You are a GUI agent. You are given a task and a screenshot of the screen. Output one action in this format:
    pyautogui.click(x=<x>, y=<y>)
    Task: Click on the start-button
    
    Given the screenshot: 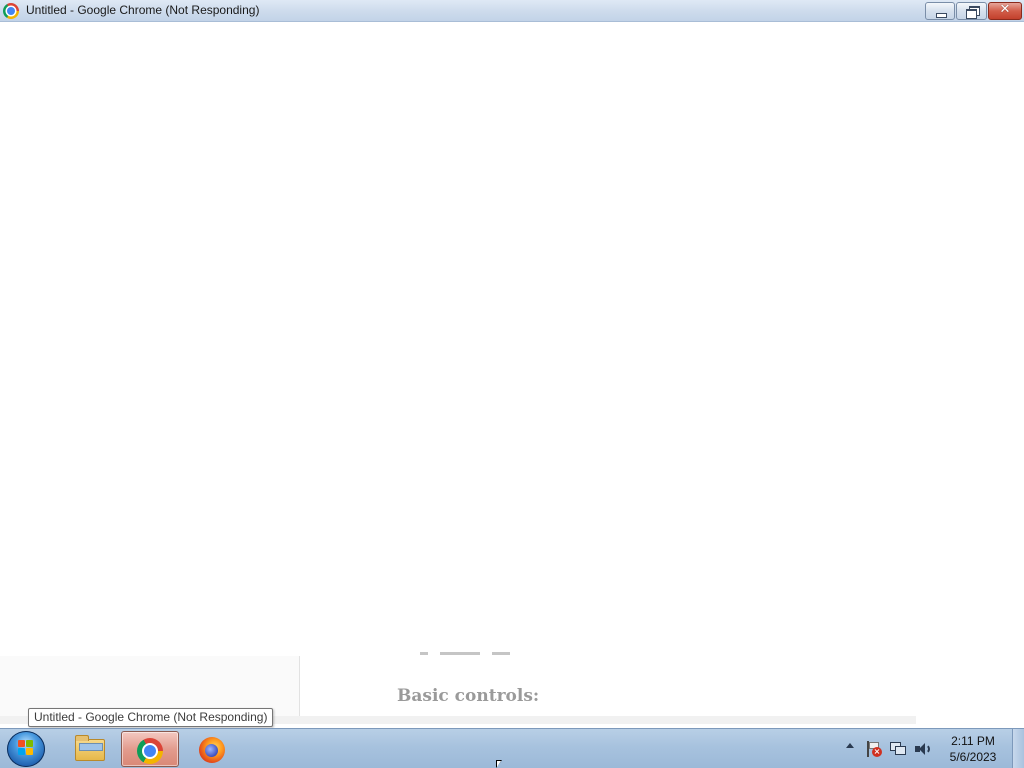 What is the action you would take?
    pyautogui.click(x=26, y=749)
    